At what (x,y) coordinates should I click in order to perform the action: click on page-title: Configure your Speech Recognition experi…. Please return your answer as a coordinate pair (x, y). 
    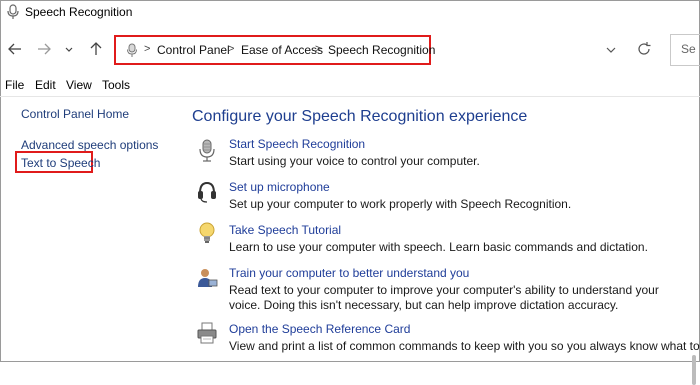
    Looking at the image, I should click on (360, 116).